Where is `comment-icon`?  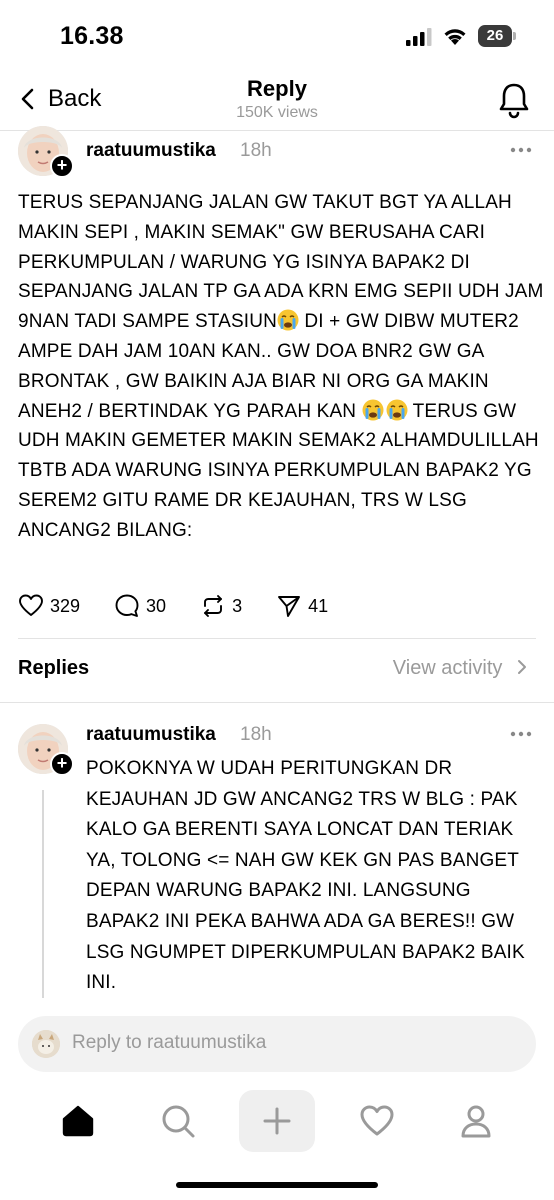
comment-icon is located at coordinates (127, 605).